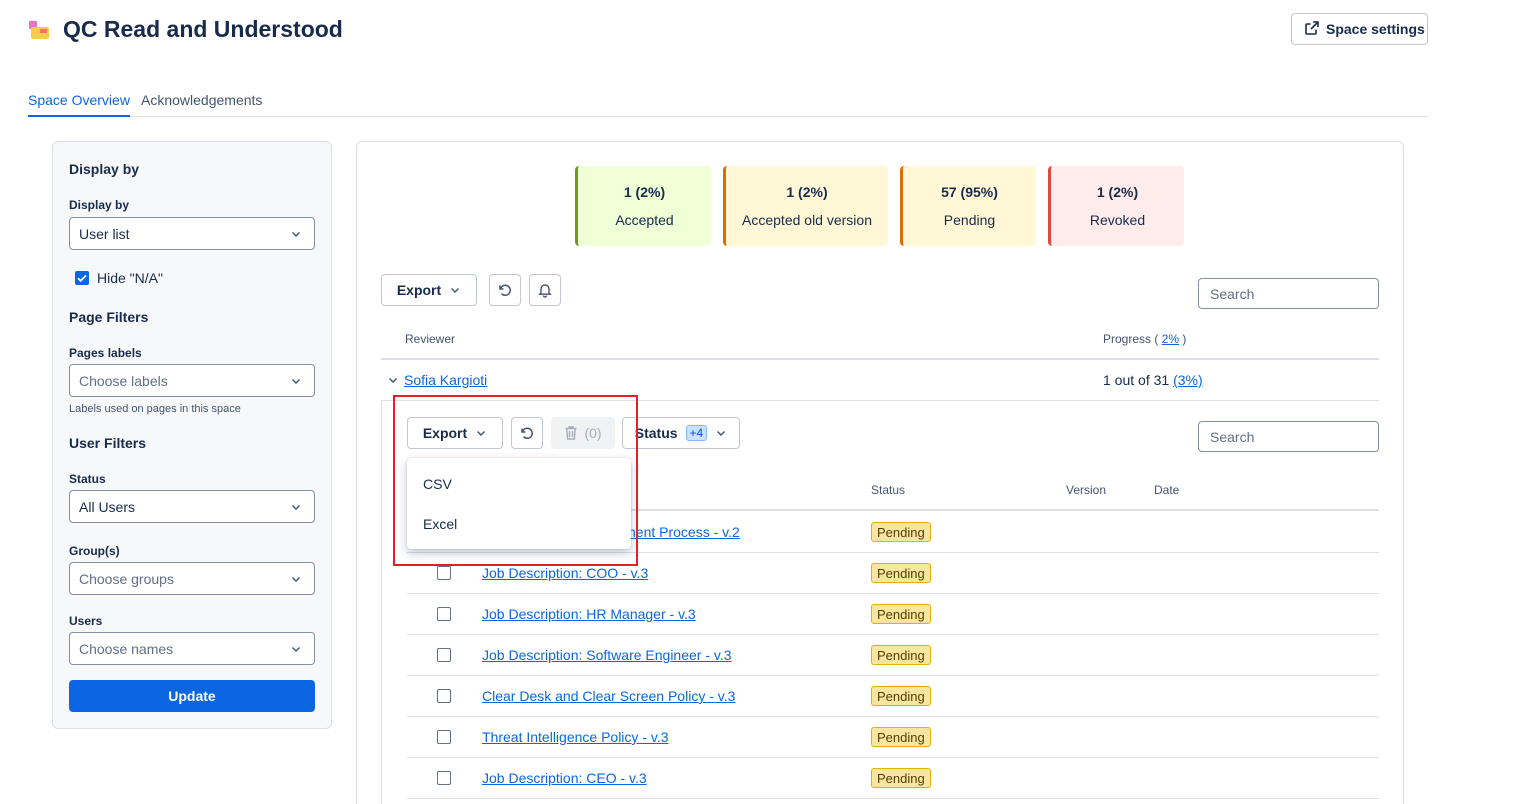 The height and width of the screenshot is (804, 1516). What do you see at coordinates (192, 380) in the screenshot?
I see `pages-labels-select: Choose labels` at bounding box center [192, 380].